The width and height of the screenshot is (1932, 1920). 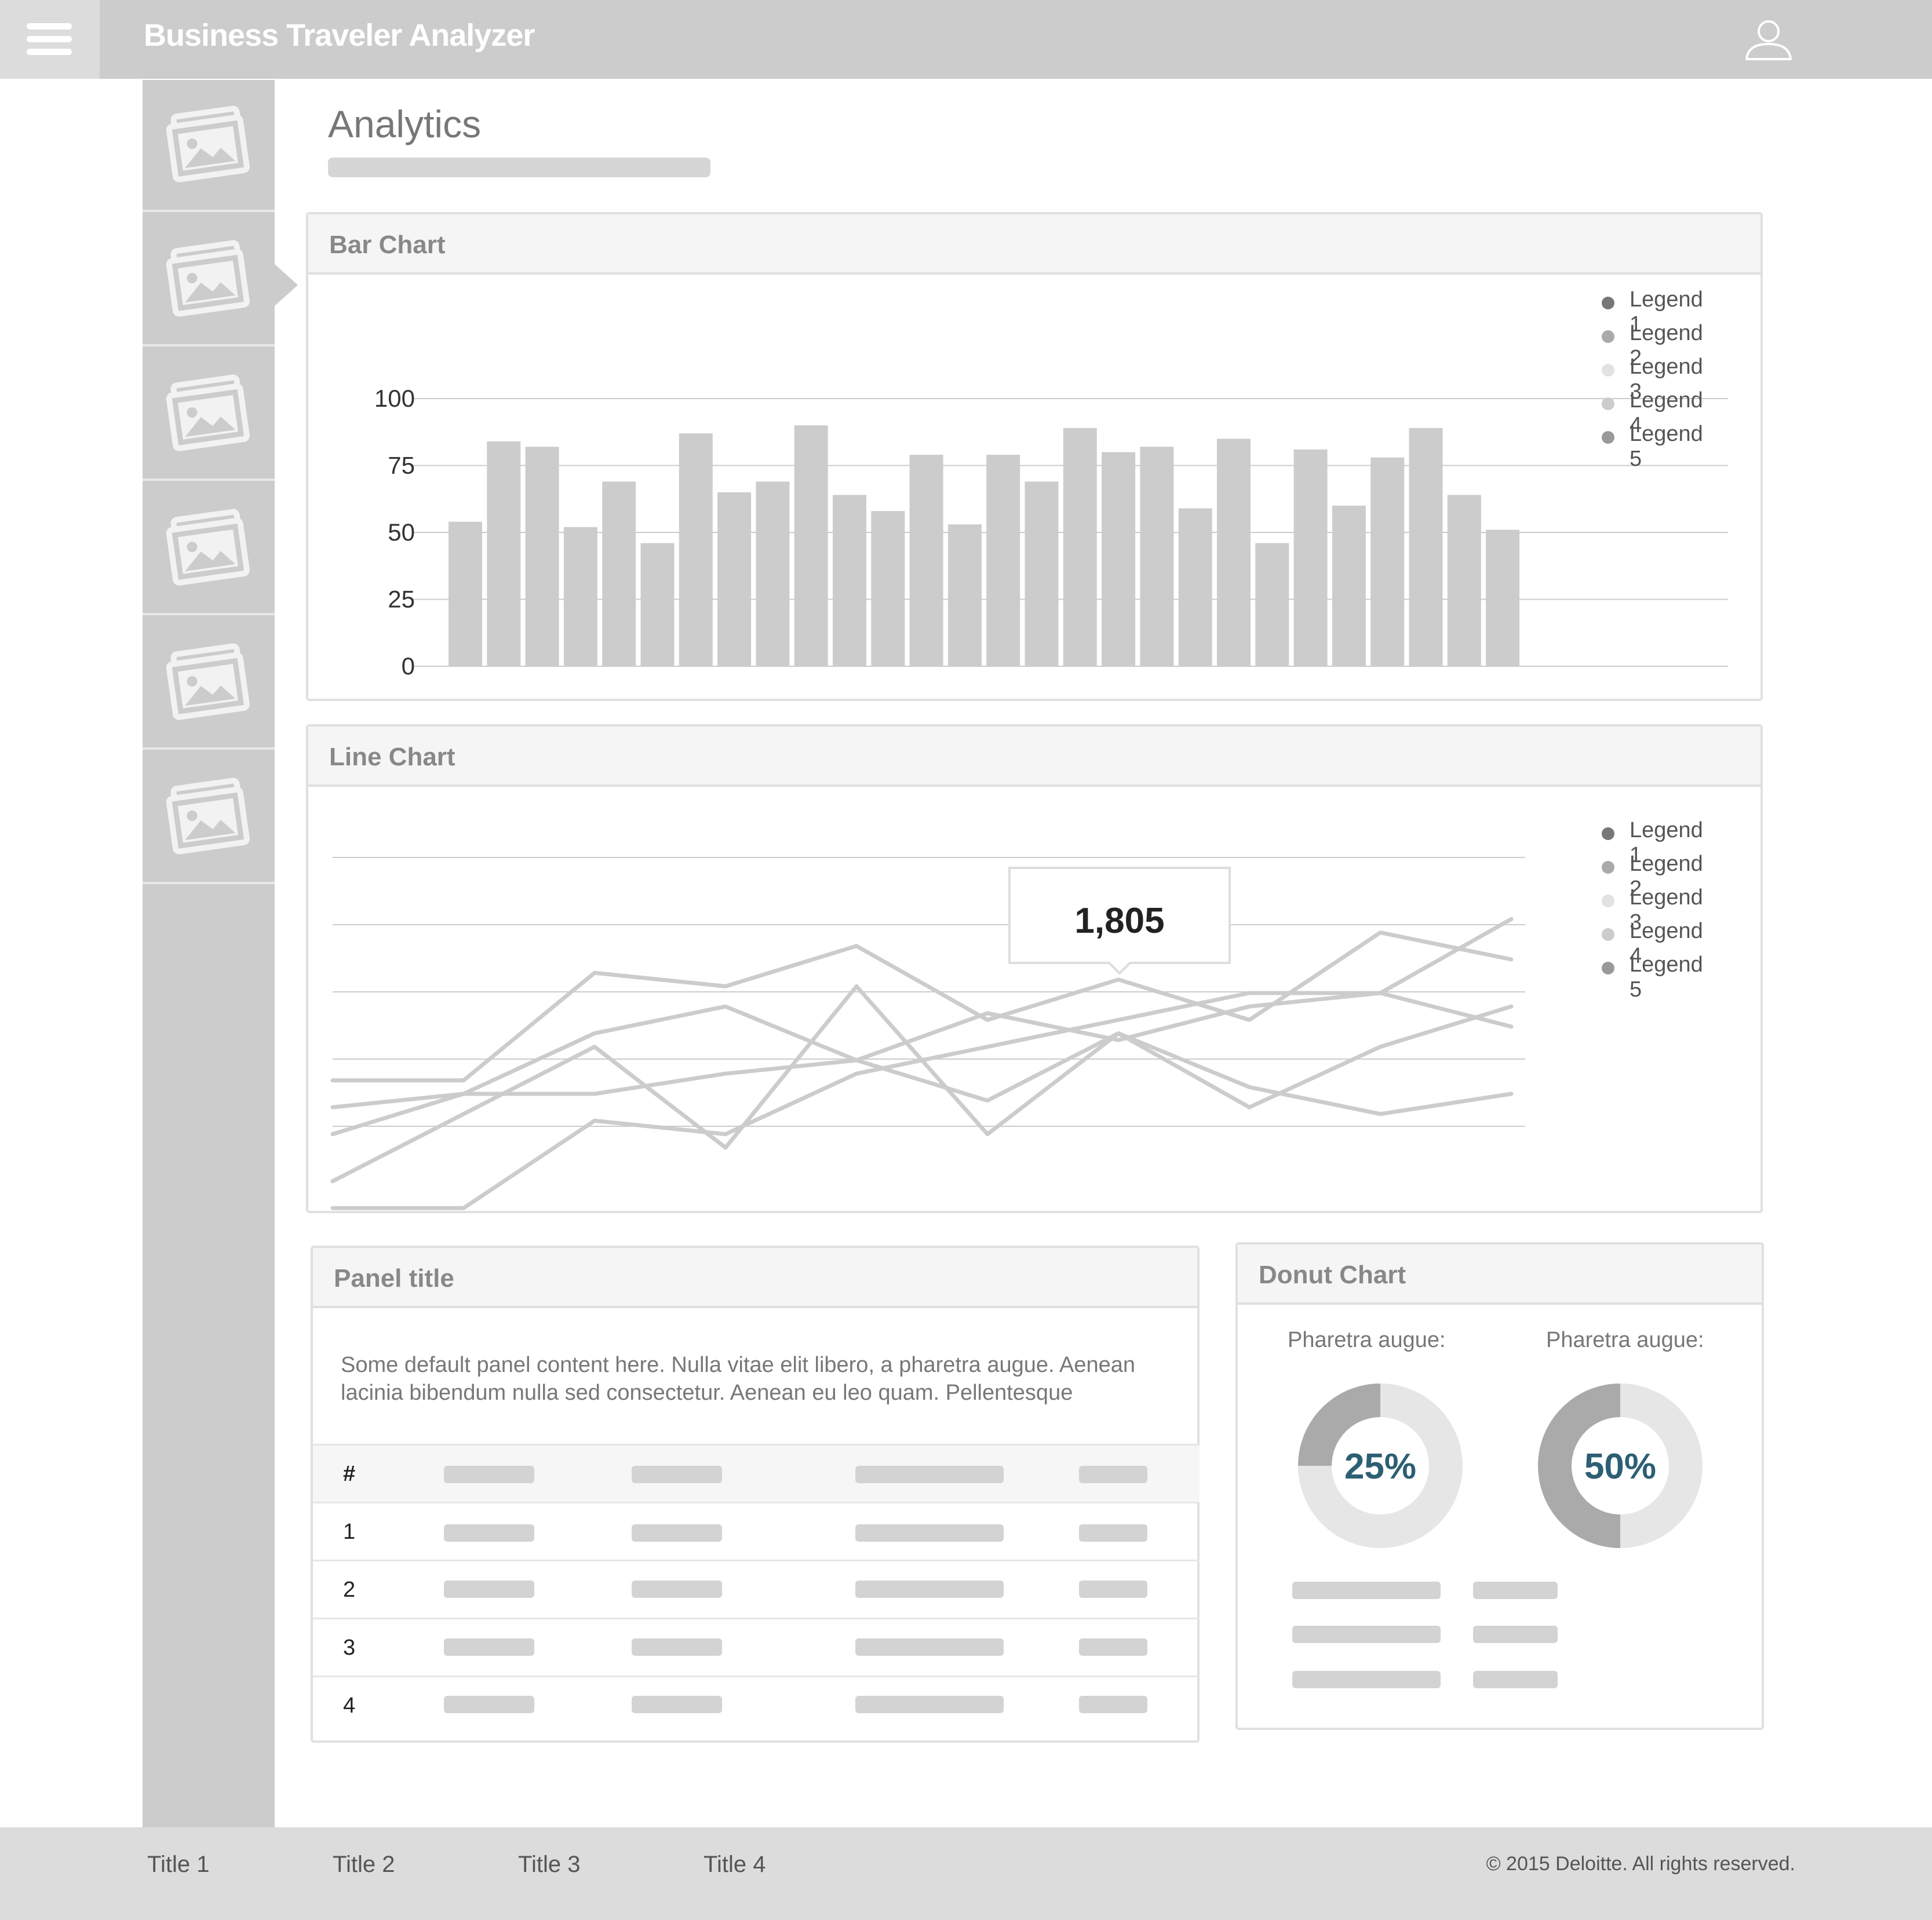 I want to click on tooltip-value: 1,805, so click(x=1119, y=921).